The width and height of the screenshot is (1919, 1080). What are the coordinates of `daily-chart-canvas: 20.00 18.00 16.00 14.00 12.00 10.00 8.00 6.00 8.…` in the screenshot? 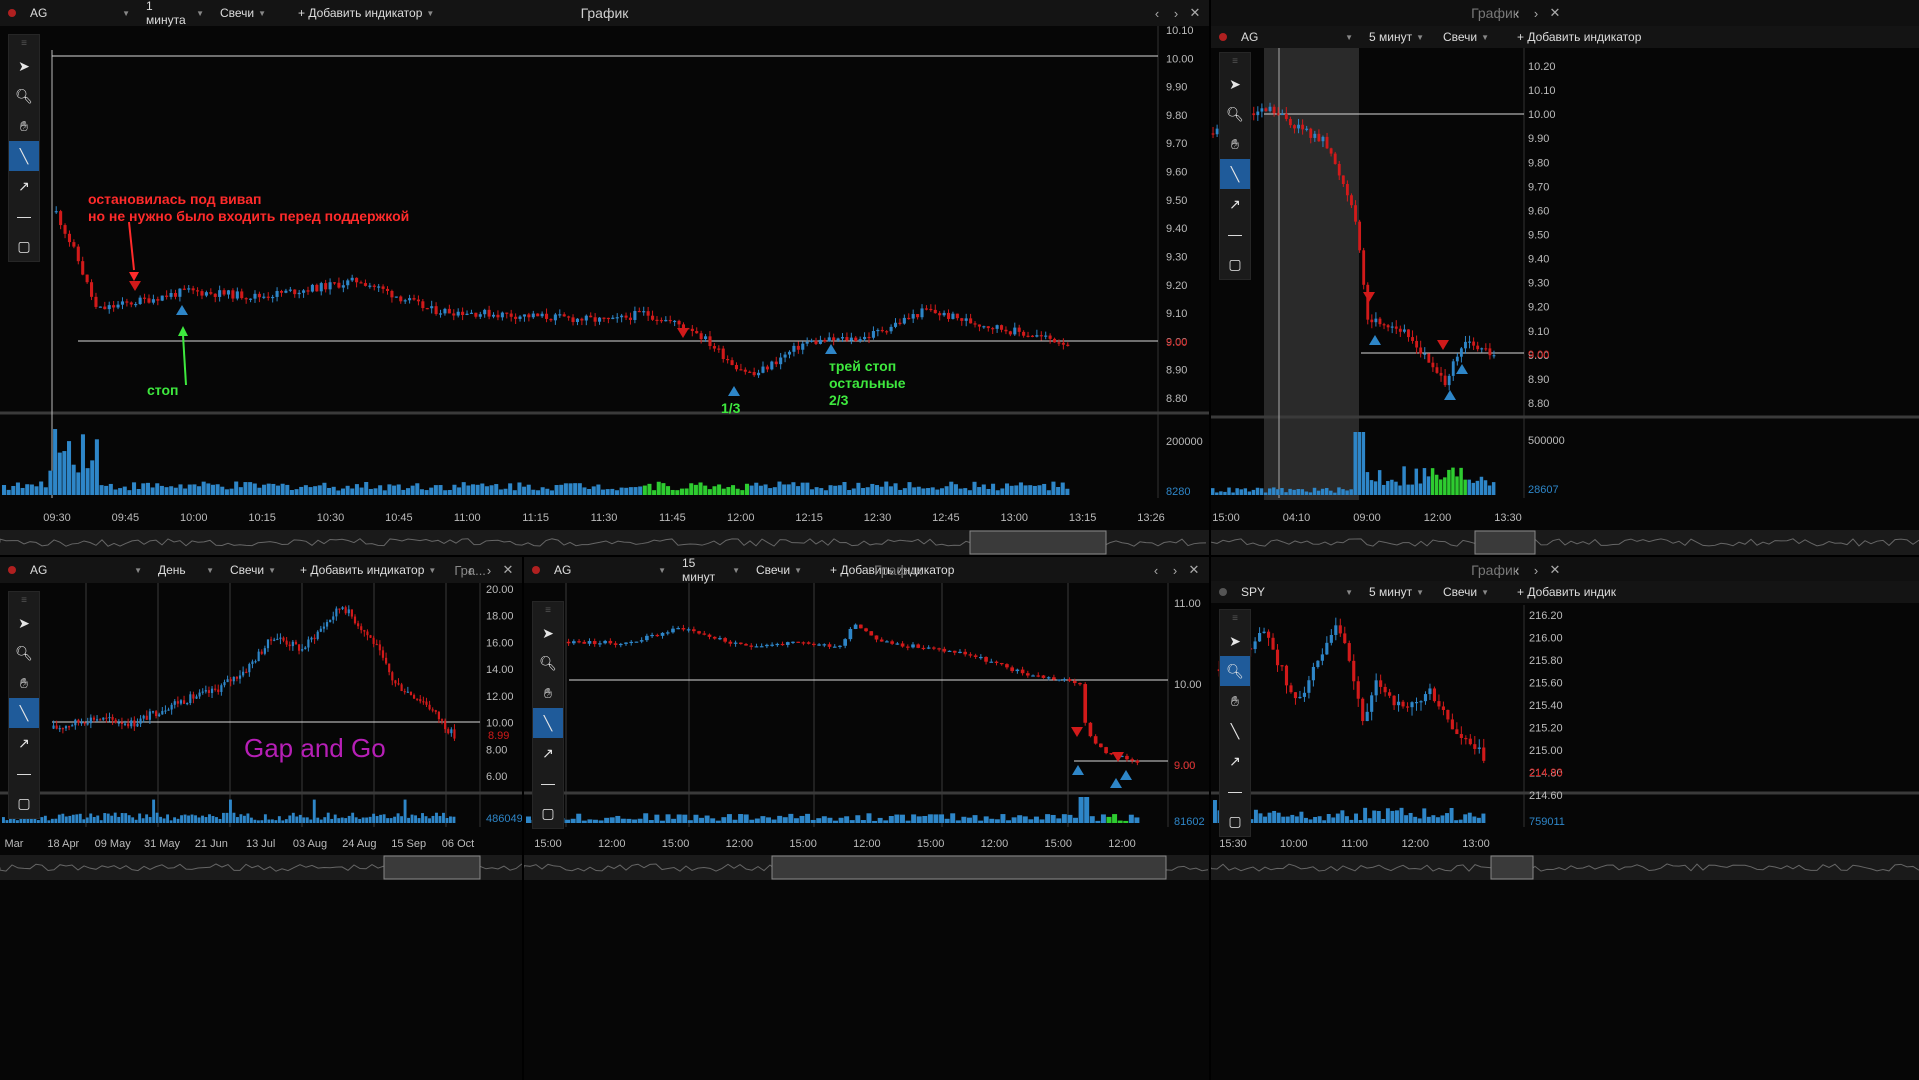 It's located at (261, 818).